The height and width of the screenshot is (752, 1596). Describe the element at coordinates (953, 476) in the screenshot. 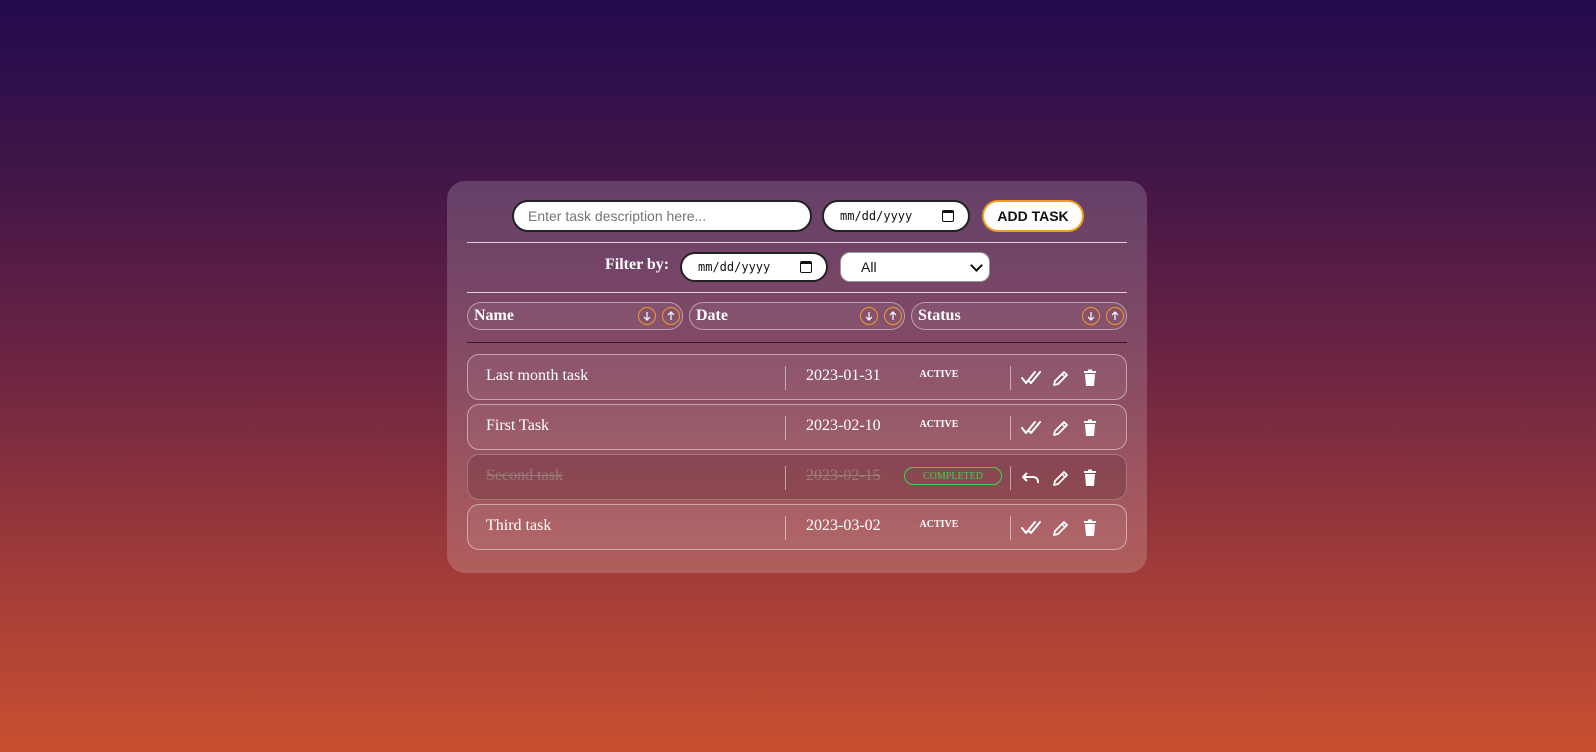

I see `status-badge: COMPLETED` at that location.